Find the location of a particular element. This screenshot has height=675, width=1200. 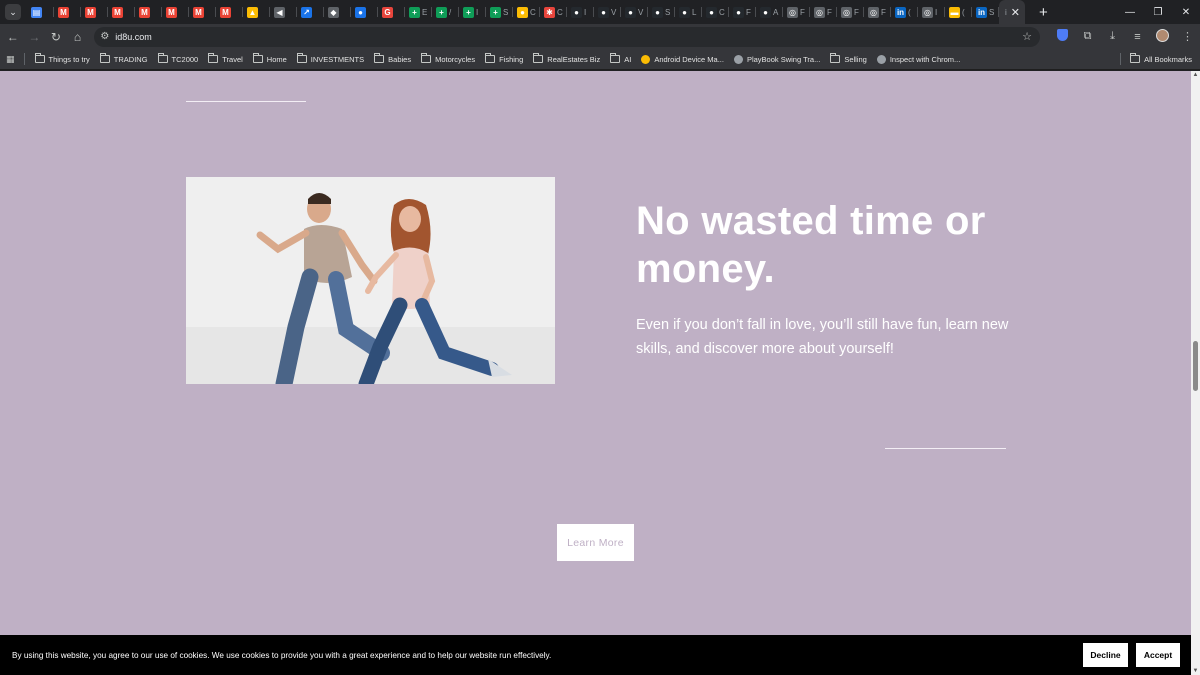

scrollbar-thumb is located at coordinates (1195, 366).